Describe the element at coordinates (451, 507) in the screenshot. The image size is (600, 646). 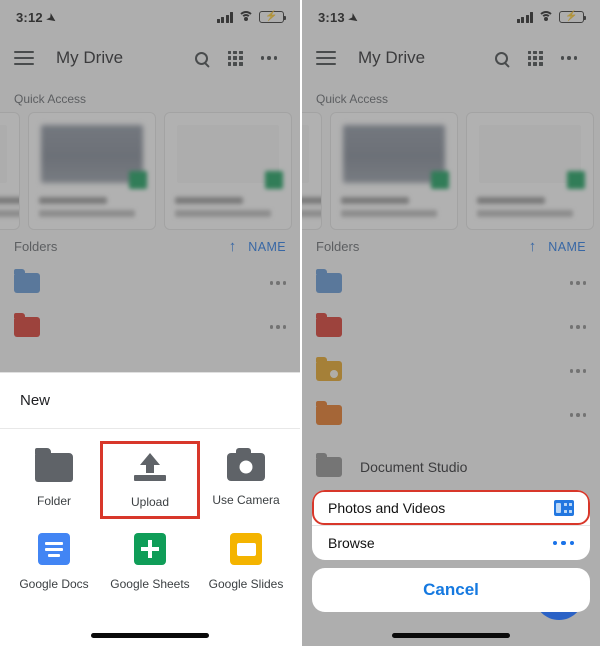
I see `option-photos-and-videos: Photos and Videos` at that location.